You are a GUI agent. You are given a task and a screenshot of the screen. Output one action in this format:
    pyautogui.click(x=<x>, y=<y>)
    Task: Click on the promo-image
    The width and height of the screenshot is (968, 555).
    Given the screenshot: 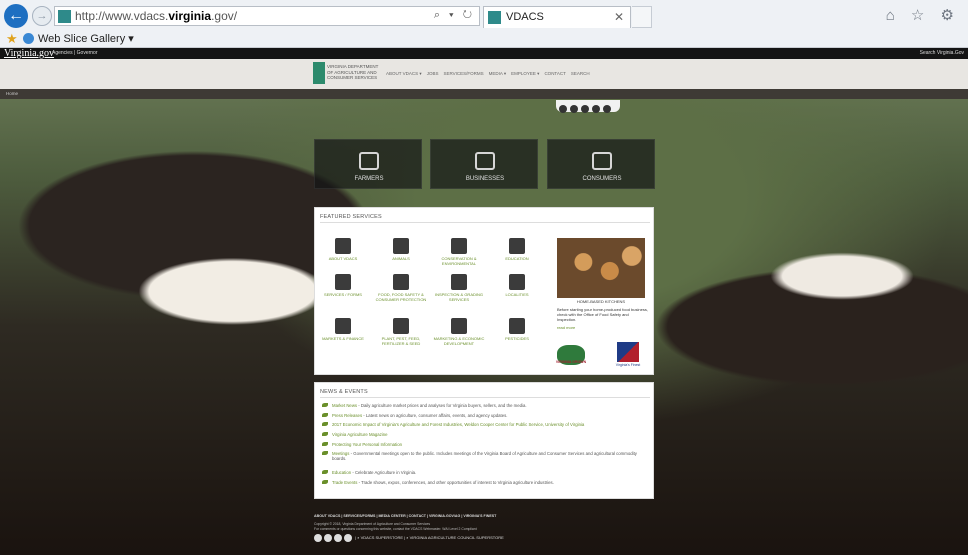 What is the action you would take?
    pyautogui.click(x=601, y=268)
    